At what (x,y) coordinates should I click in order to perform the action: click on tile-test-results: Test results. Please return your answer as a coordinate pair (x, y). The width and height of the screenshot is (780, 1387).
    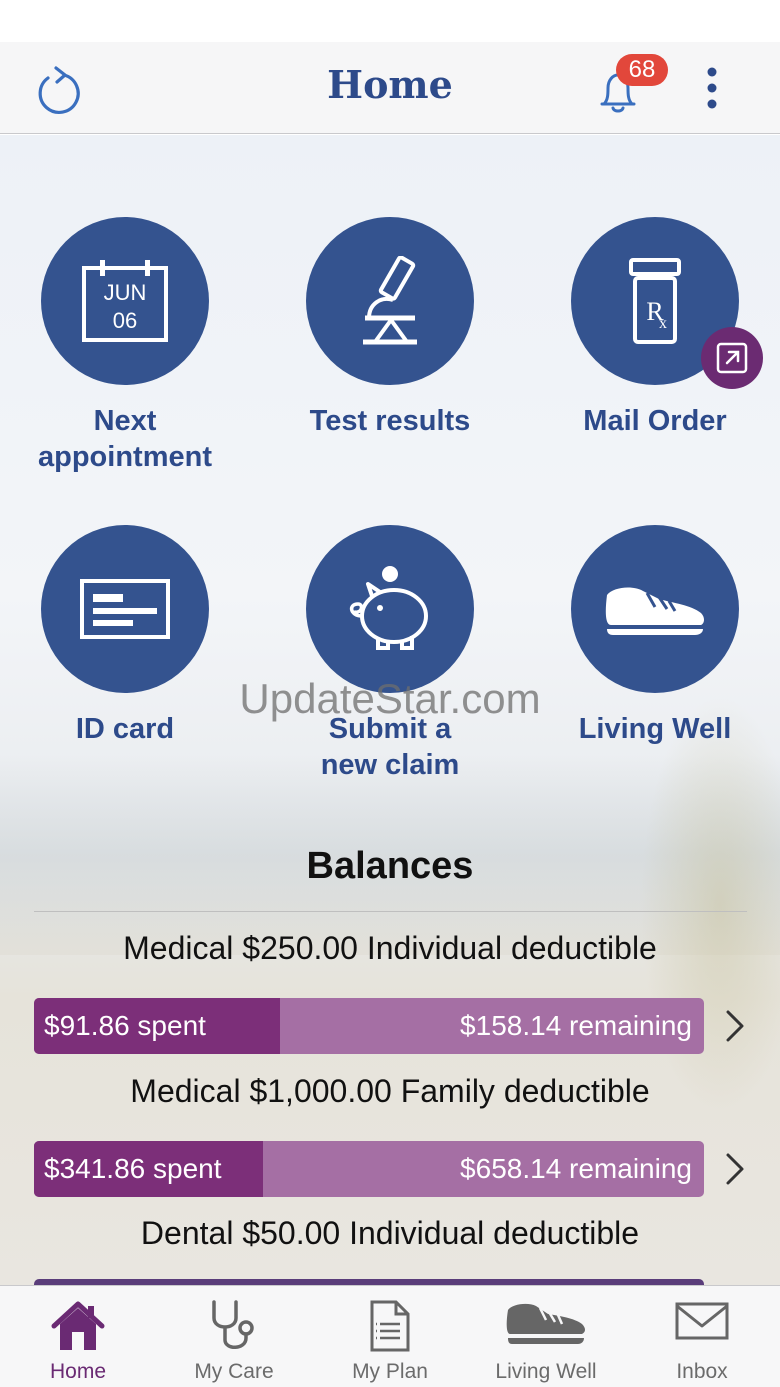
    Looking at the image, I should click on (390, 328).